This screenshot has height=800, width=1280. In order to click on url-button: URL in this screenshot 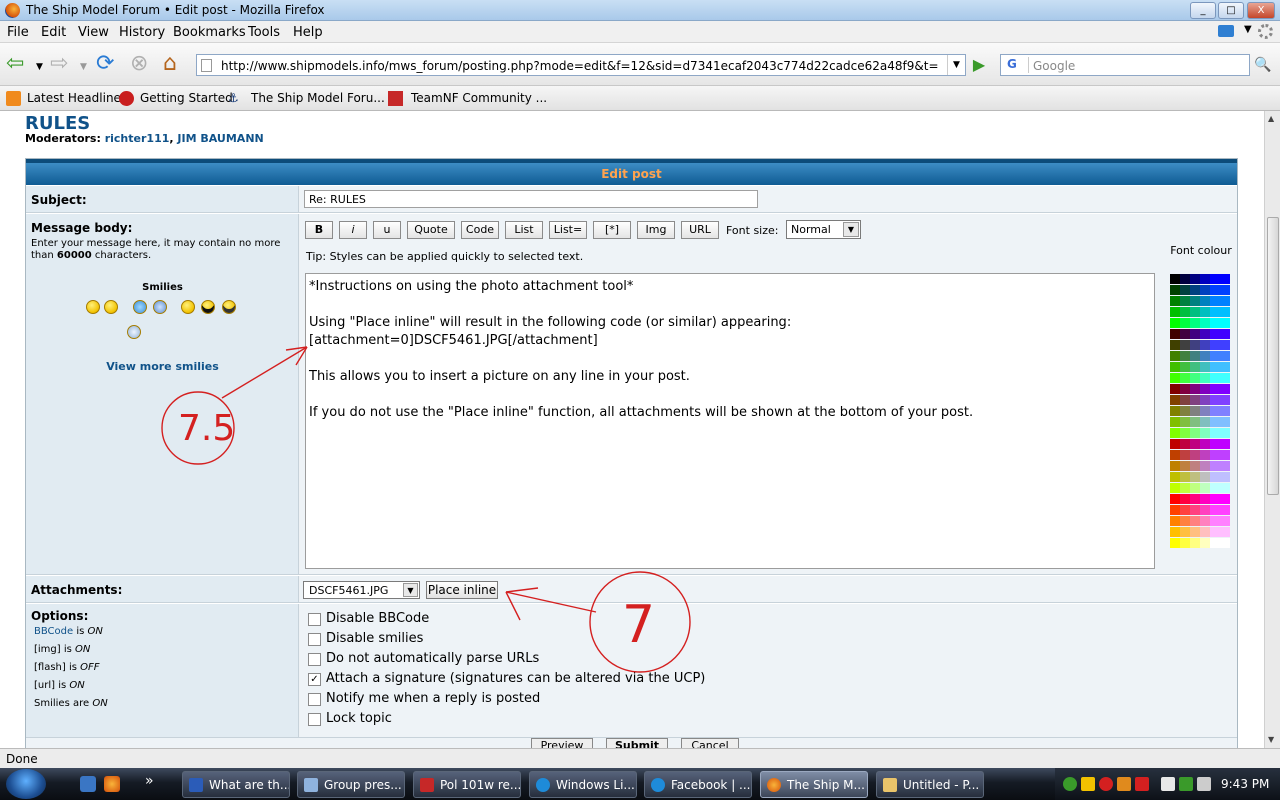, I will do `click(700, 230)`.